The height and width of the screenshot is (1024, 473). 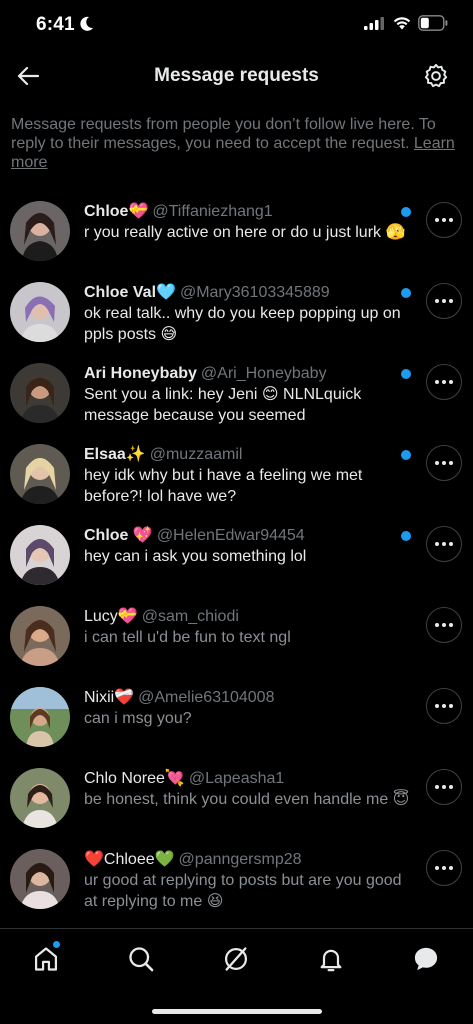 What do you see at coordinates (196, 454) in the screenshot?
I see `sender-handle: @muzzaamil` at bounding box center [196, 454].